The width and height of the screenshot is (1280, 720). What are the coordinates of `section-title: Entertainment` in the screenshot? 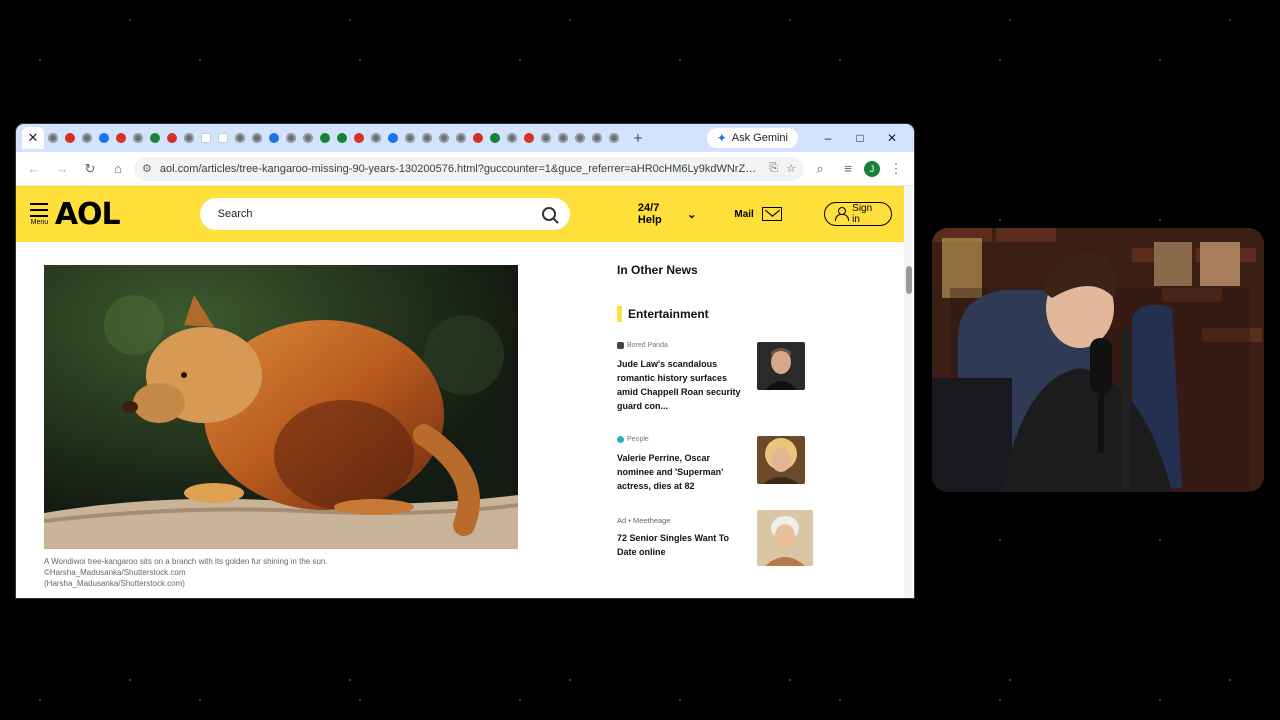 It's located at (668, 314).